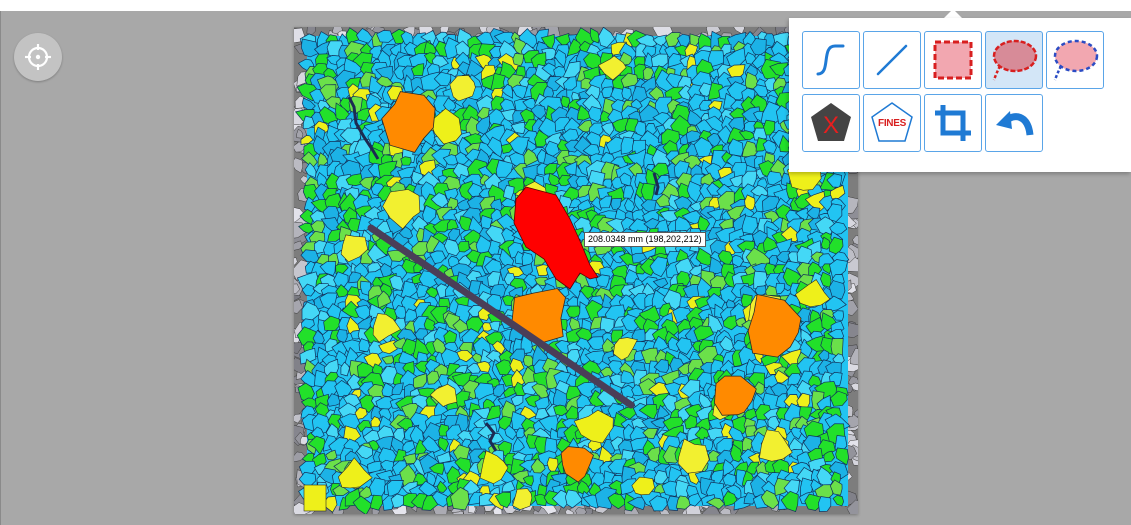 This screenshot has height=525, width=1131. What do you see at coordinates (0, 268) in the screenshot?
I see `left-edge` at bounding box center [0, 268].